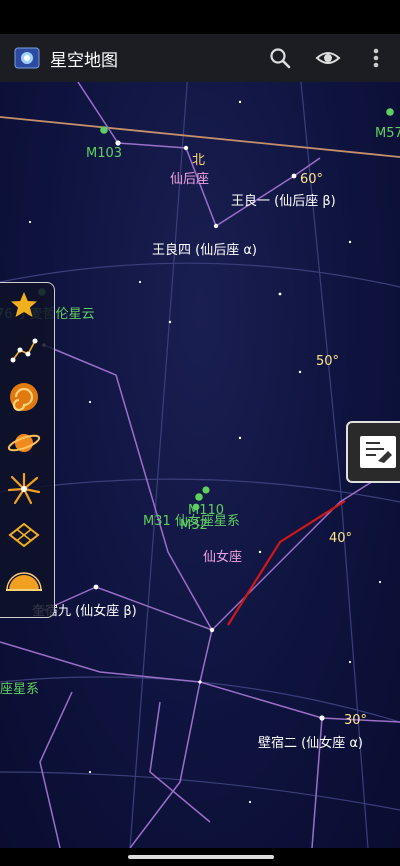  Describe the element at coordinates (84, 60) in the screenshot. I see `app-title: 星空地图` at that location.